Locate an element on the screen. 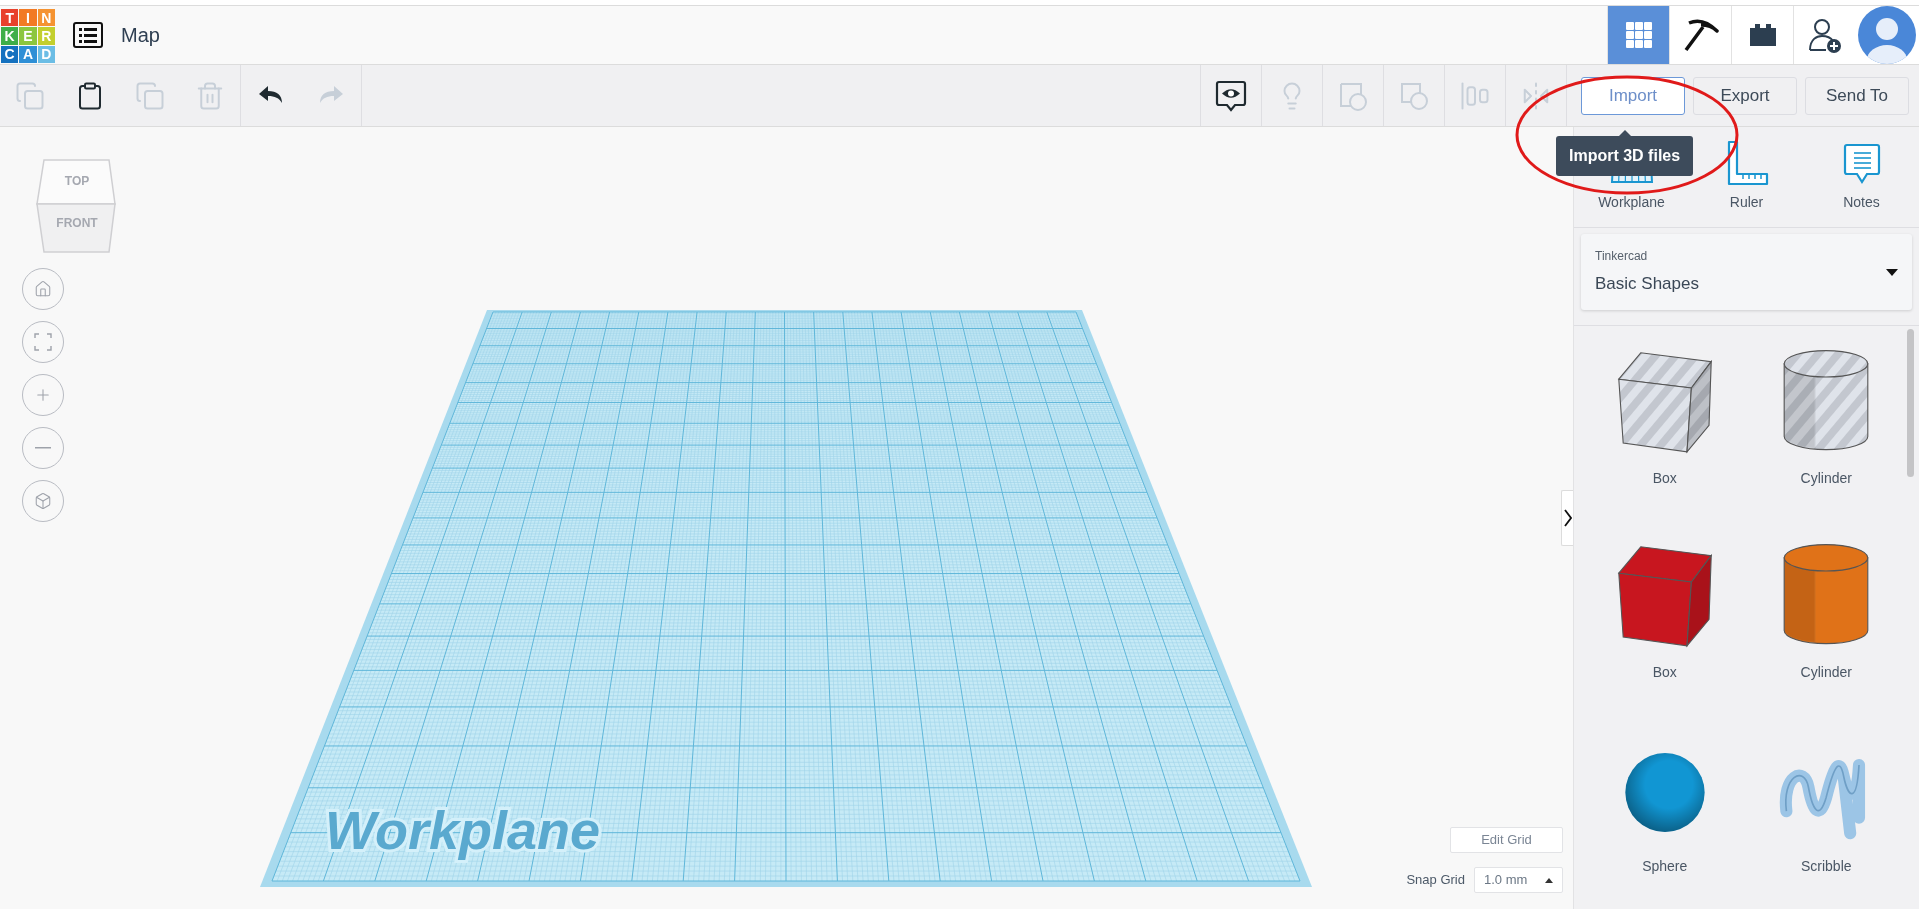 This screenshot has width=1919, height=909. toolbar-action-button: Send To is located at coordinates (1857, 95).